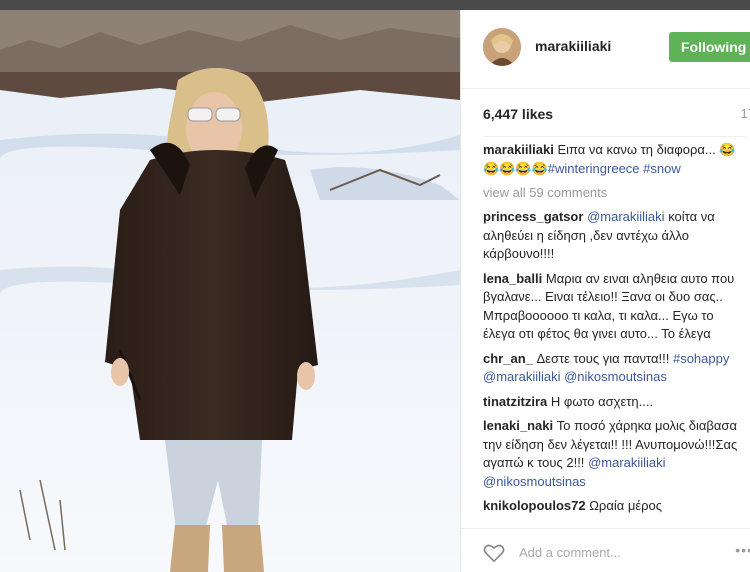 This screenshot has height=572, width=750. What do you see at coordinates (518, 149) in the screenshot?
I see `caption-username: marakiiliaki` at bounding box center [518, 149].